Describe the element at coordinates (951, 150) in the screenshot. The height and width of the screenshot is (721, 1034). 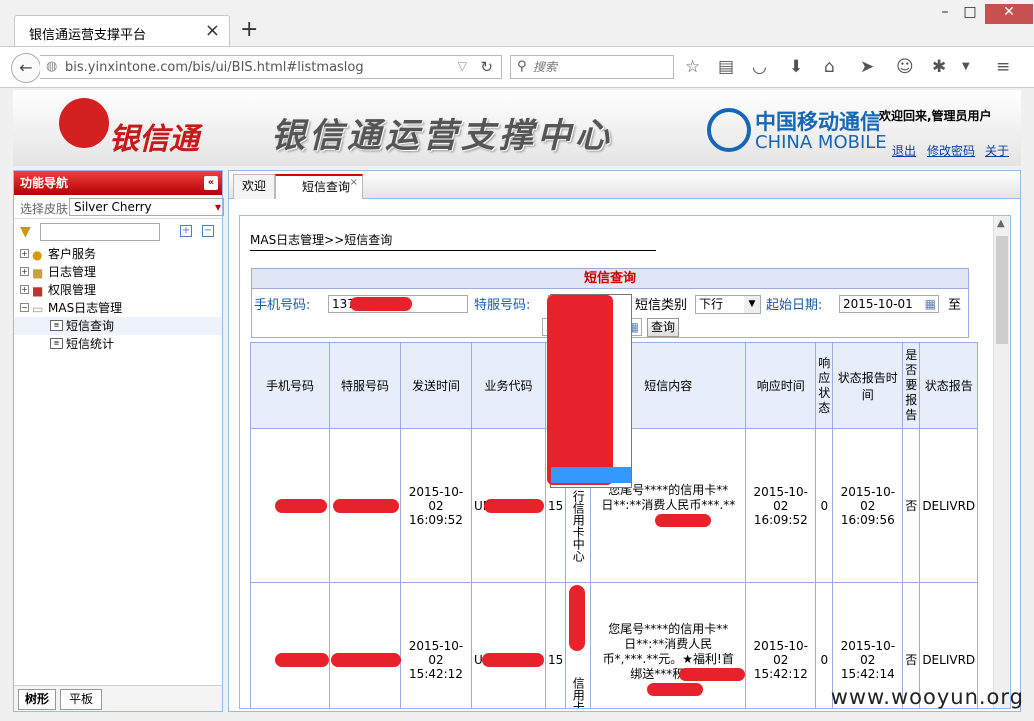
I see `change-password-link: 修改密码` at that location.